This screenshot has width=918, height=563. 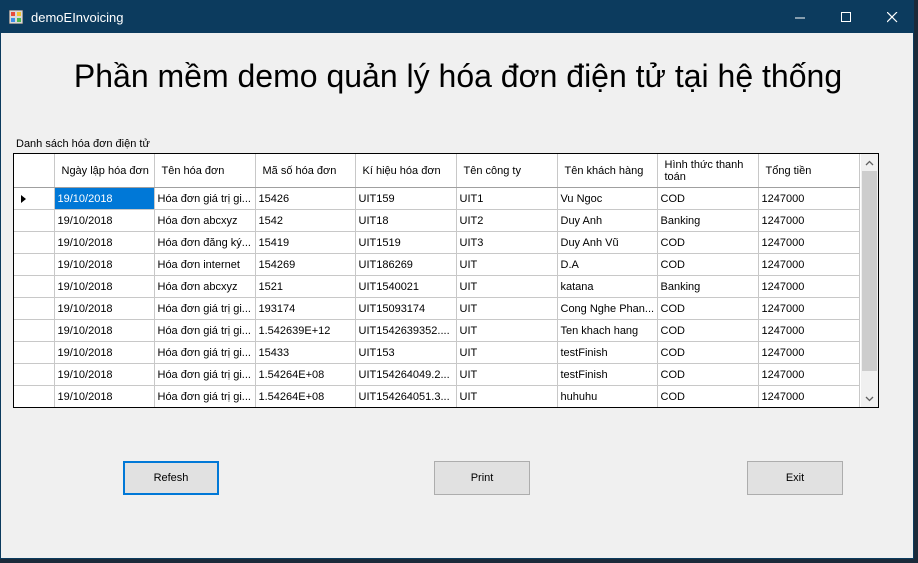 I want to click on column-header: Tên khách hàng, so click(x=607, y=171).